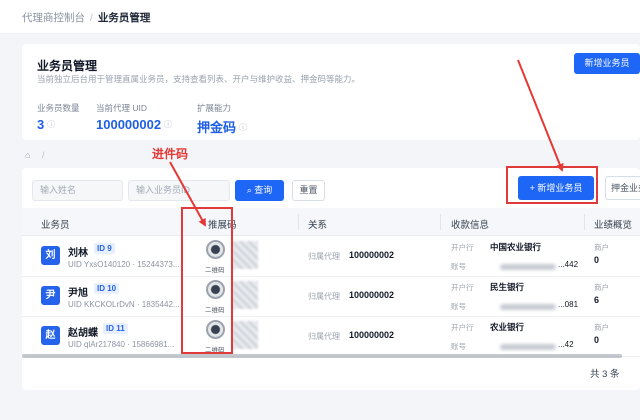 This screenshot has height=420, width=640. I want to click on qr-column-highlight, so click(207, 280).